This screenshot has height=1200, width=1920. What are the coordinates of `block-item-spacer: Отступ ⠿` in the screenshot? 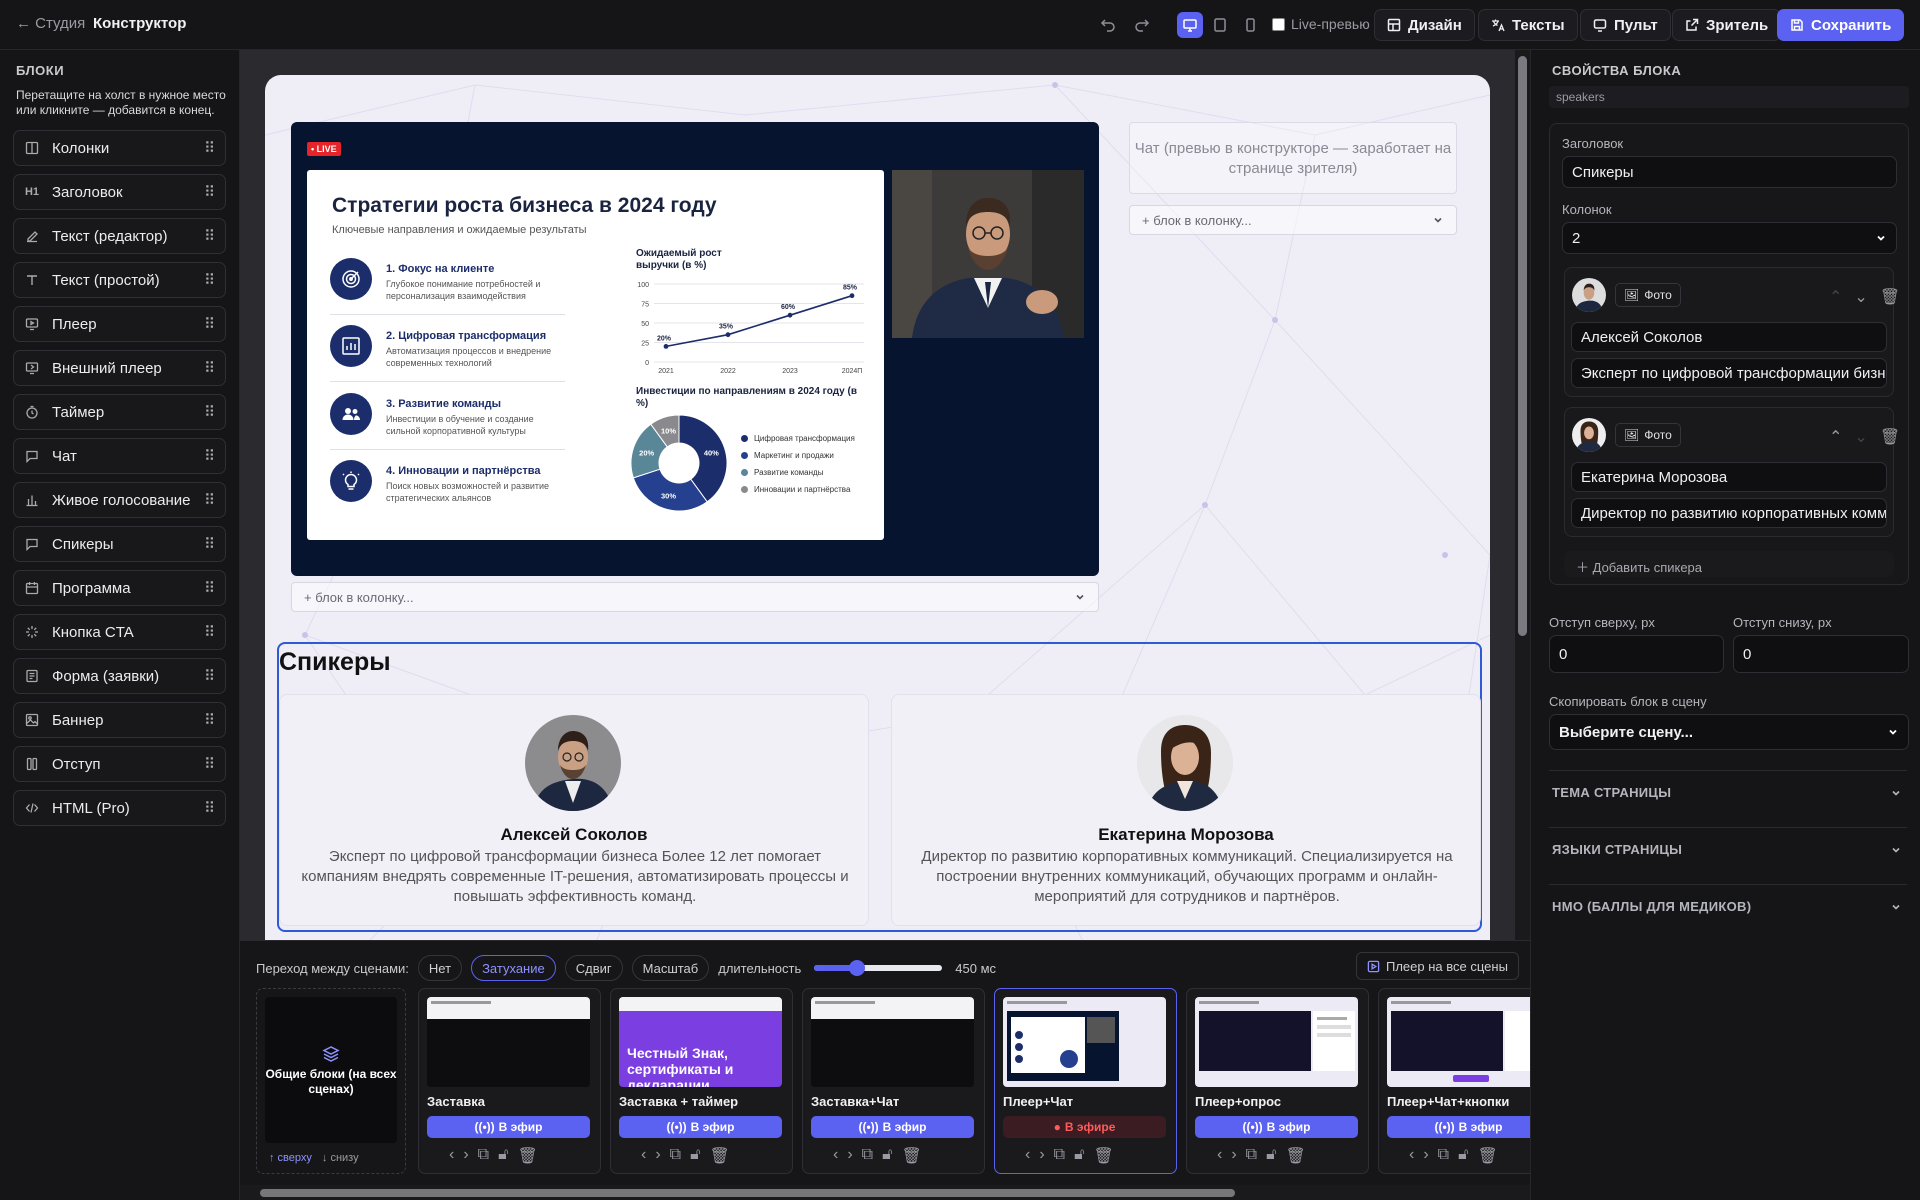 It's located at (119, 764).